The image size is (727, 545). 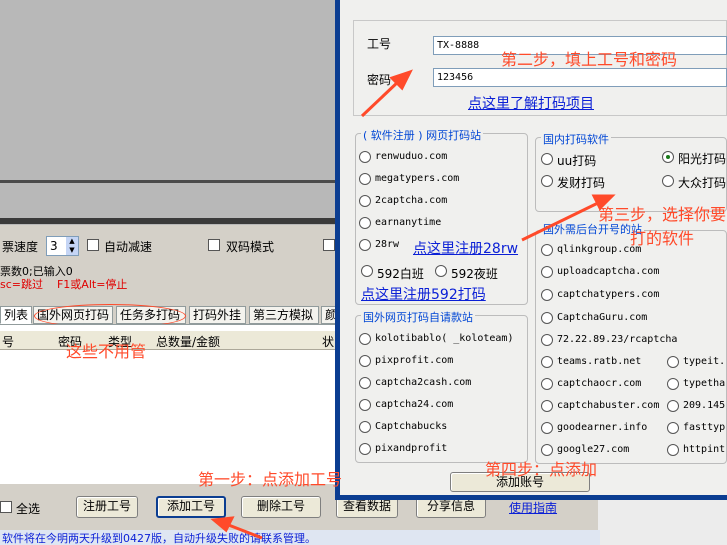 I want to click on id-label: 工号, so click(x=379, y=44).